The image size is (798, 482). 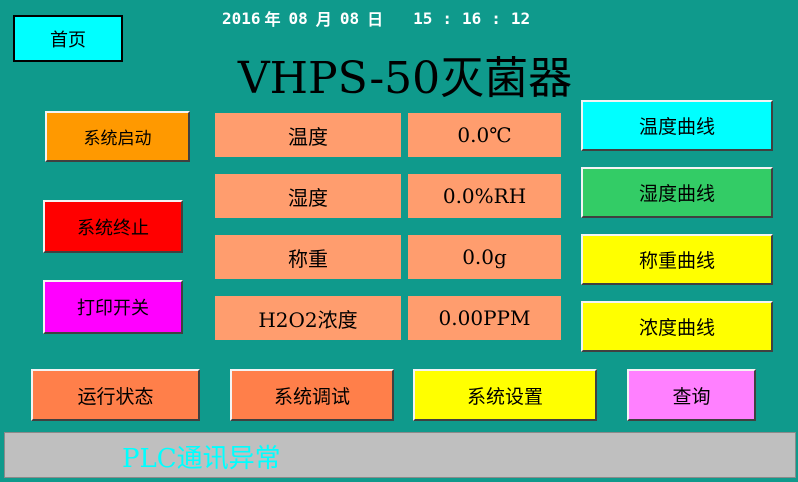 I want to click on concentration-curve-label: 浓度曲线, so click(x=676, y=328).